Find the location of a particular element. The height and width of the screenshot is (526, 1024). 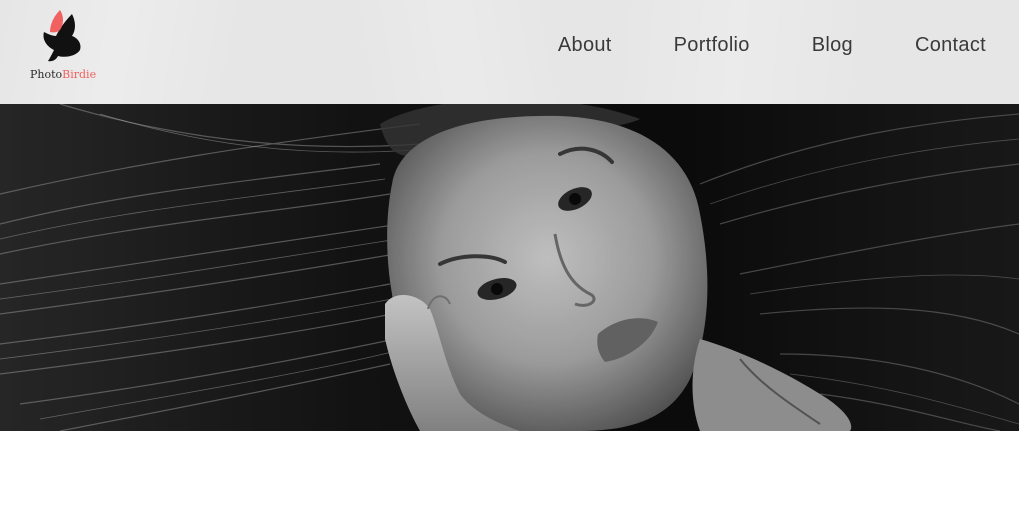

logo-wordmark: PhotoBirdie is located at coordinates (63, 74).